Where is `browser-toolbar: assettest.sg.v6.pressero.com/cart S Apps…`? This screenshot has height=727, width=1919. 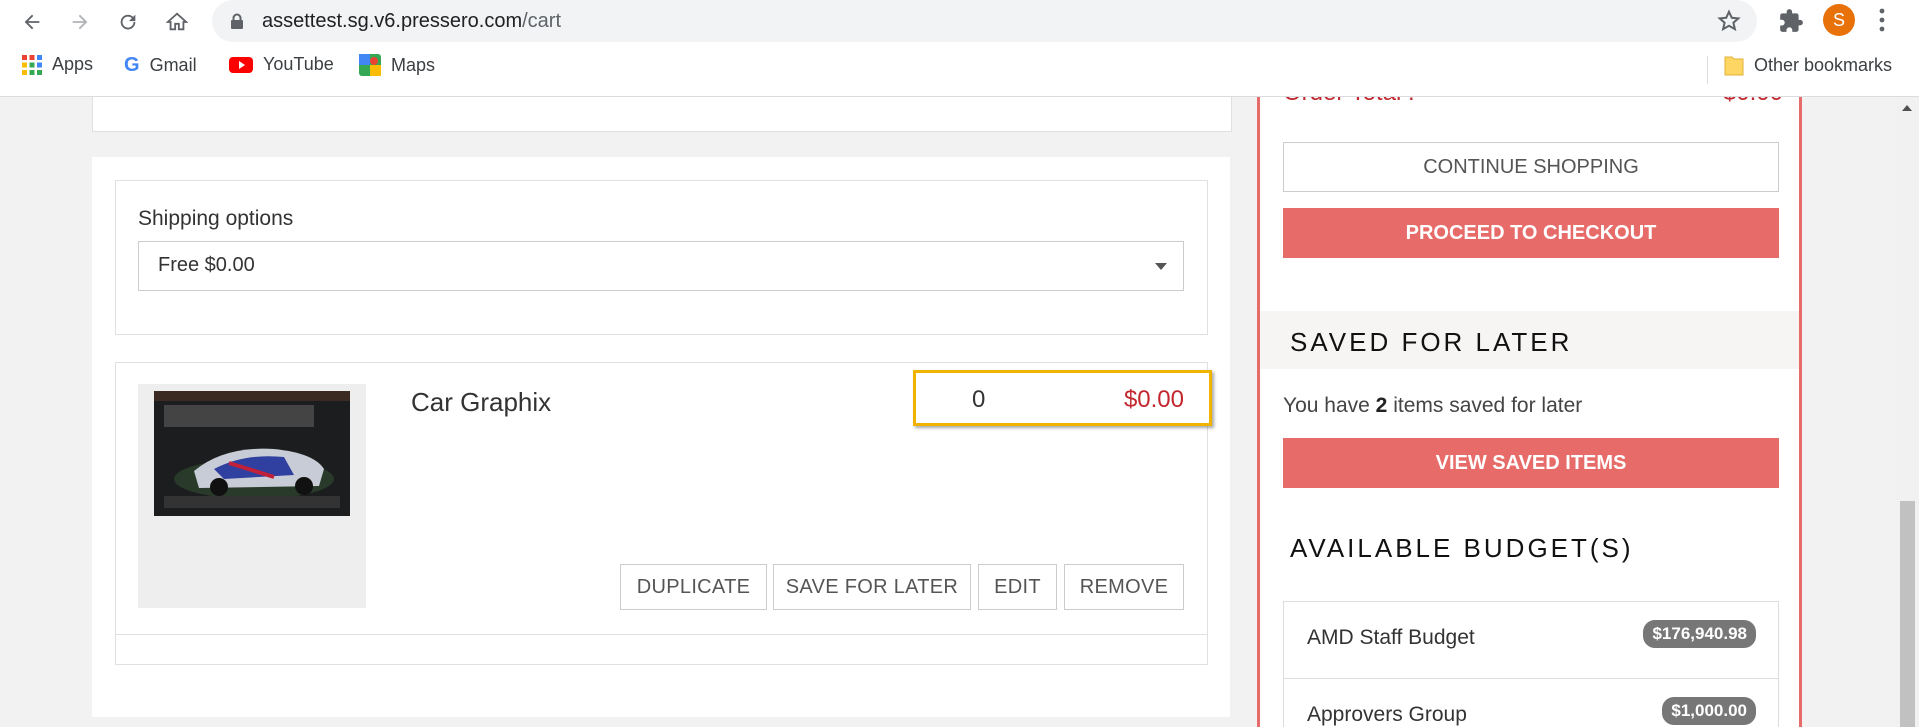
browser-toolbar: assettest.sg.v6.pressero.com/cart S Apps… is located at coordinates (959, 48).